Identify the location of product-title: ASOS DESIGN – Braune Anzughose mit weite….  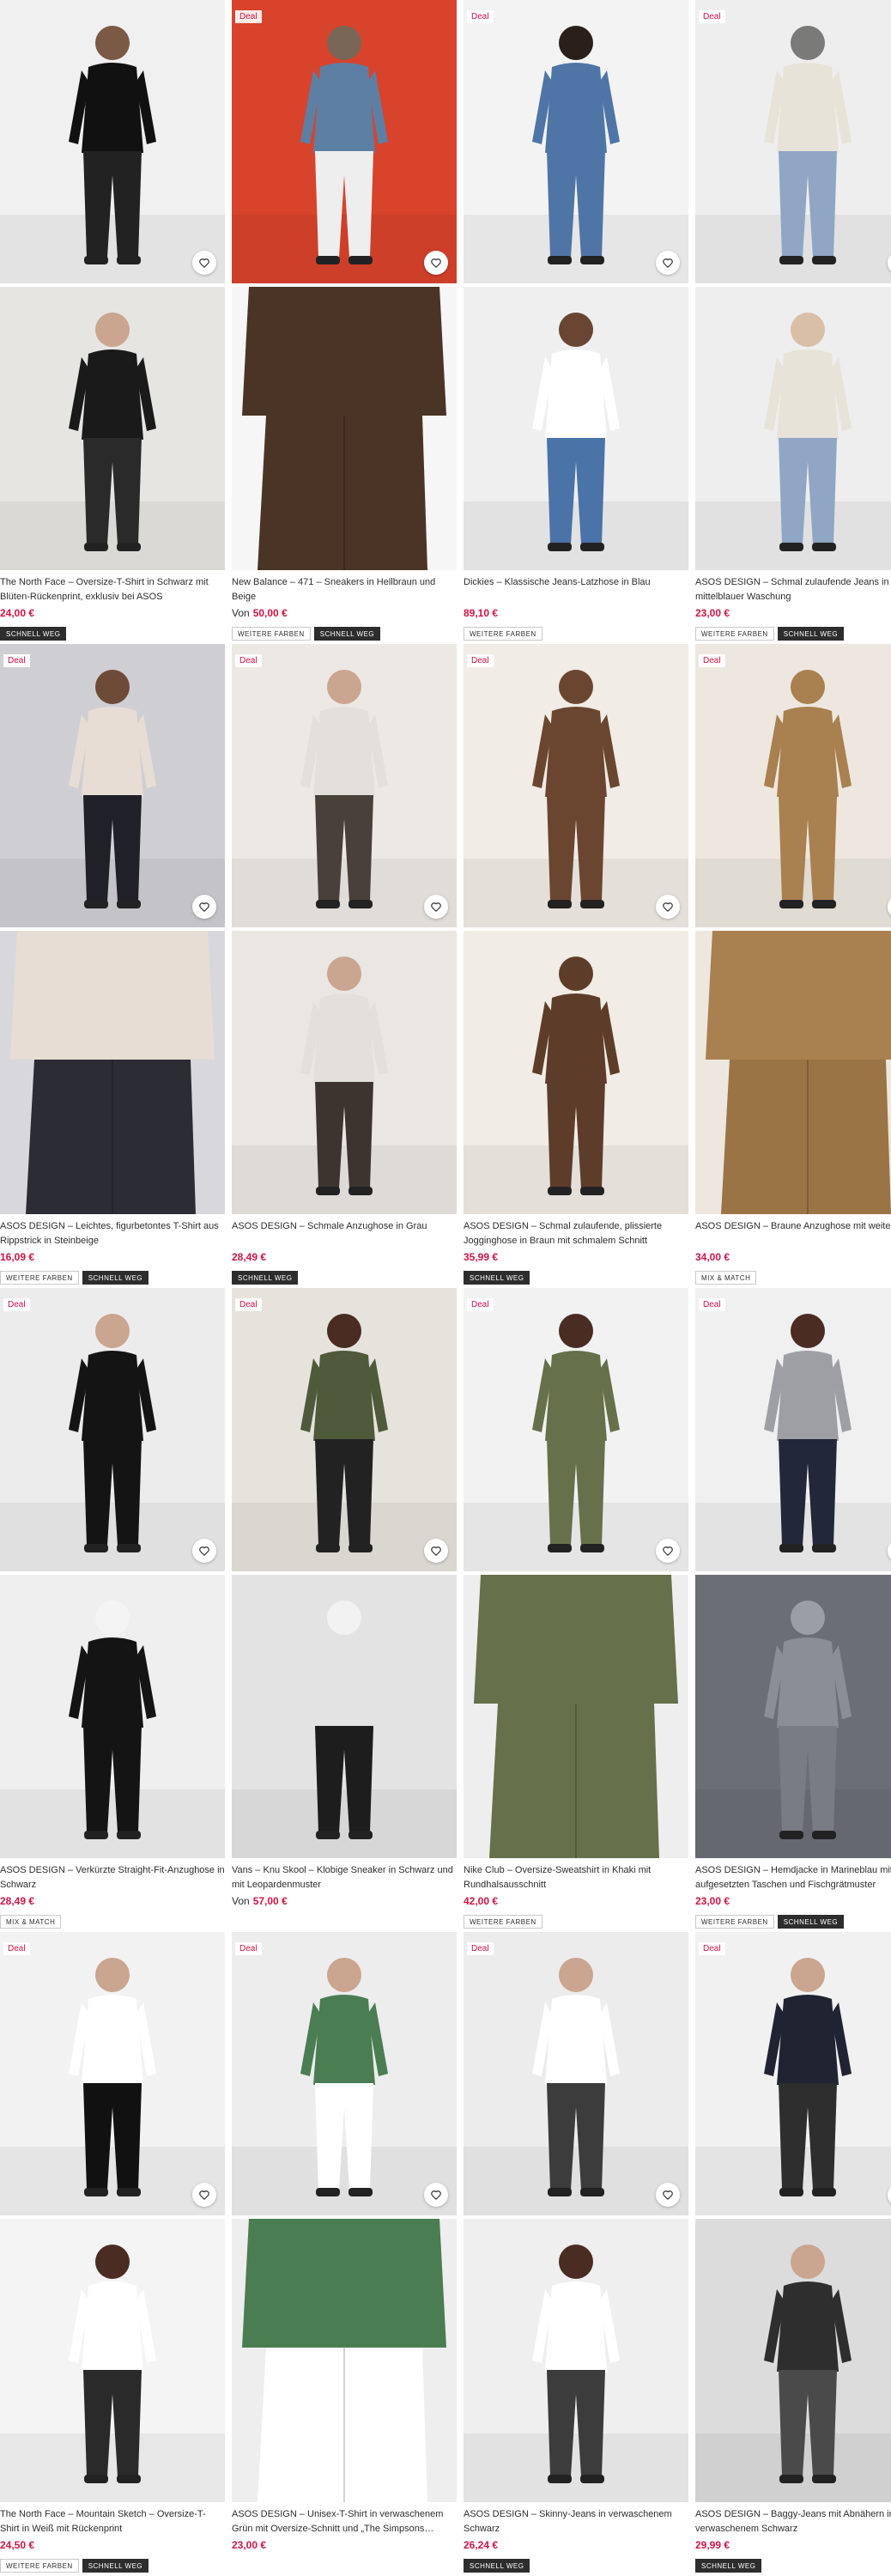
(793, 1234).